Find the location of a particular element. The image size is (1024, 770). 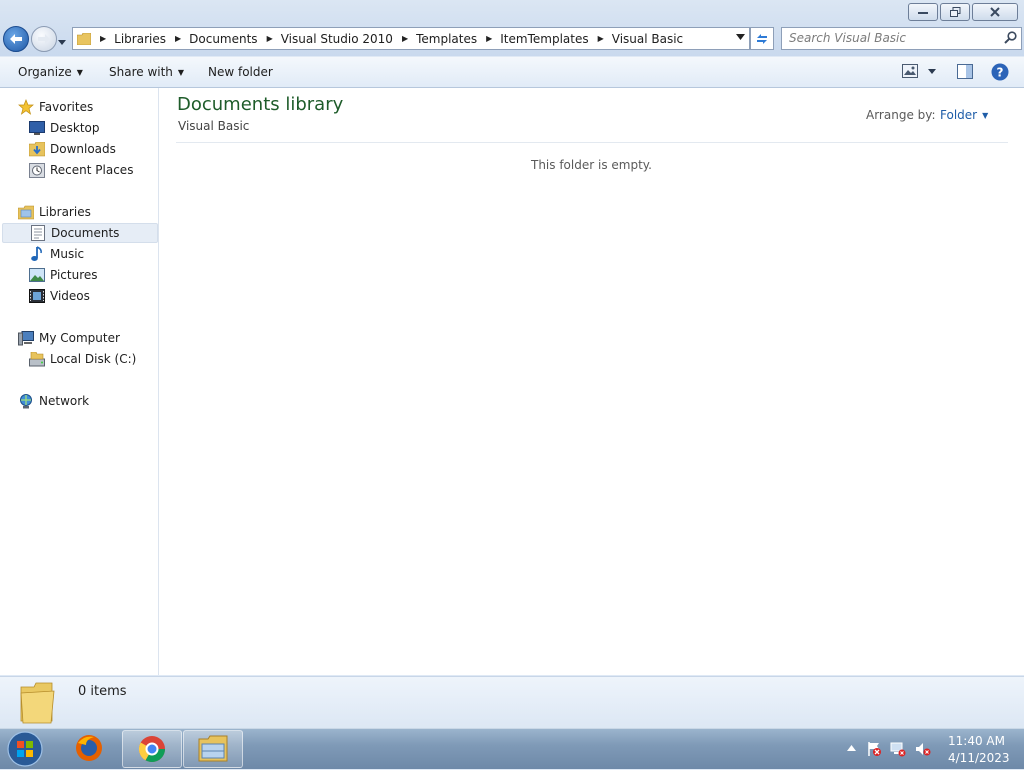

back-button is located at coordinates (16, 39).